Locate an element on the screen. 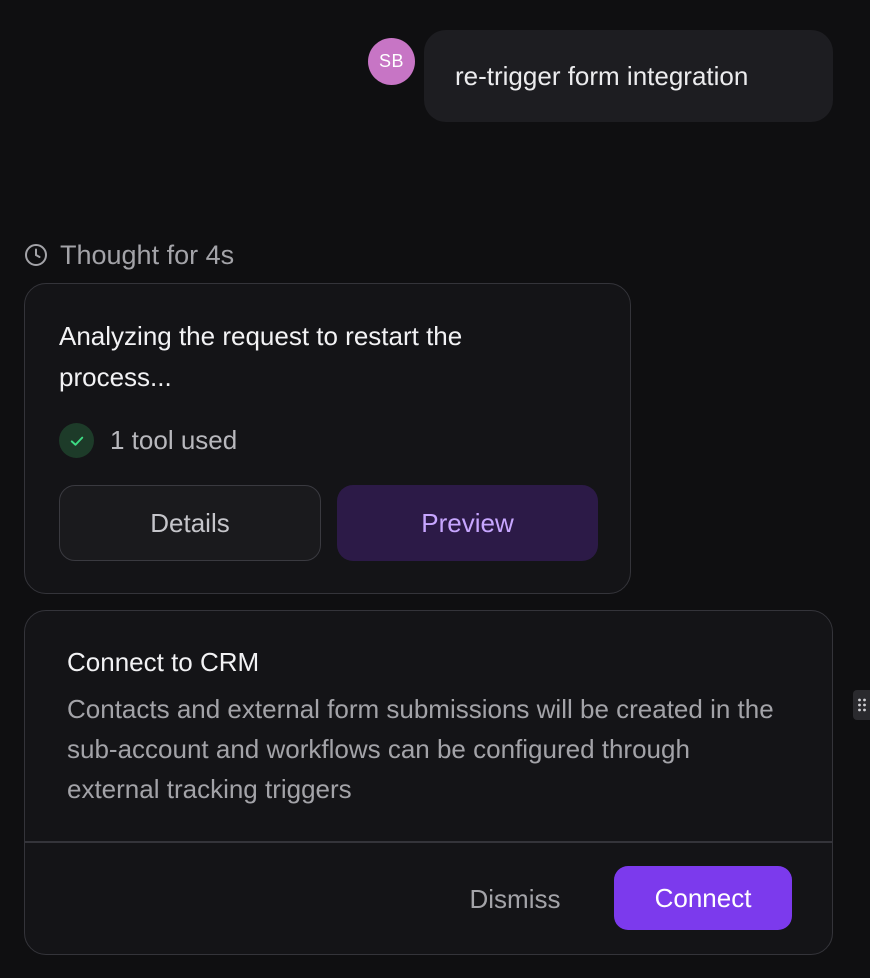 This screenshot has width=870, height=978. crm-card-title: Connect to CRM is located at coordinates (163, 662).